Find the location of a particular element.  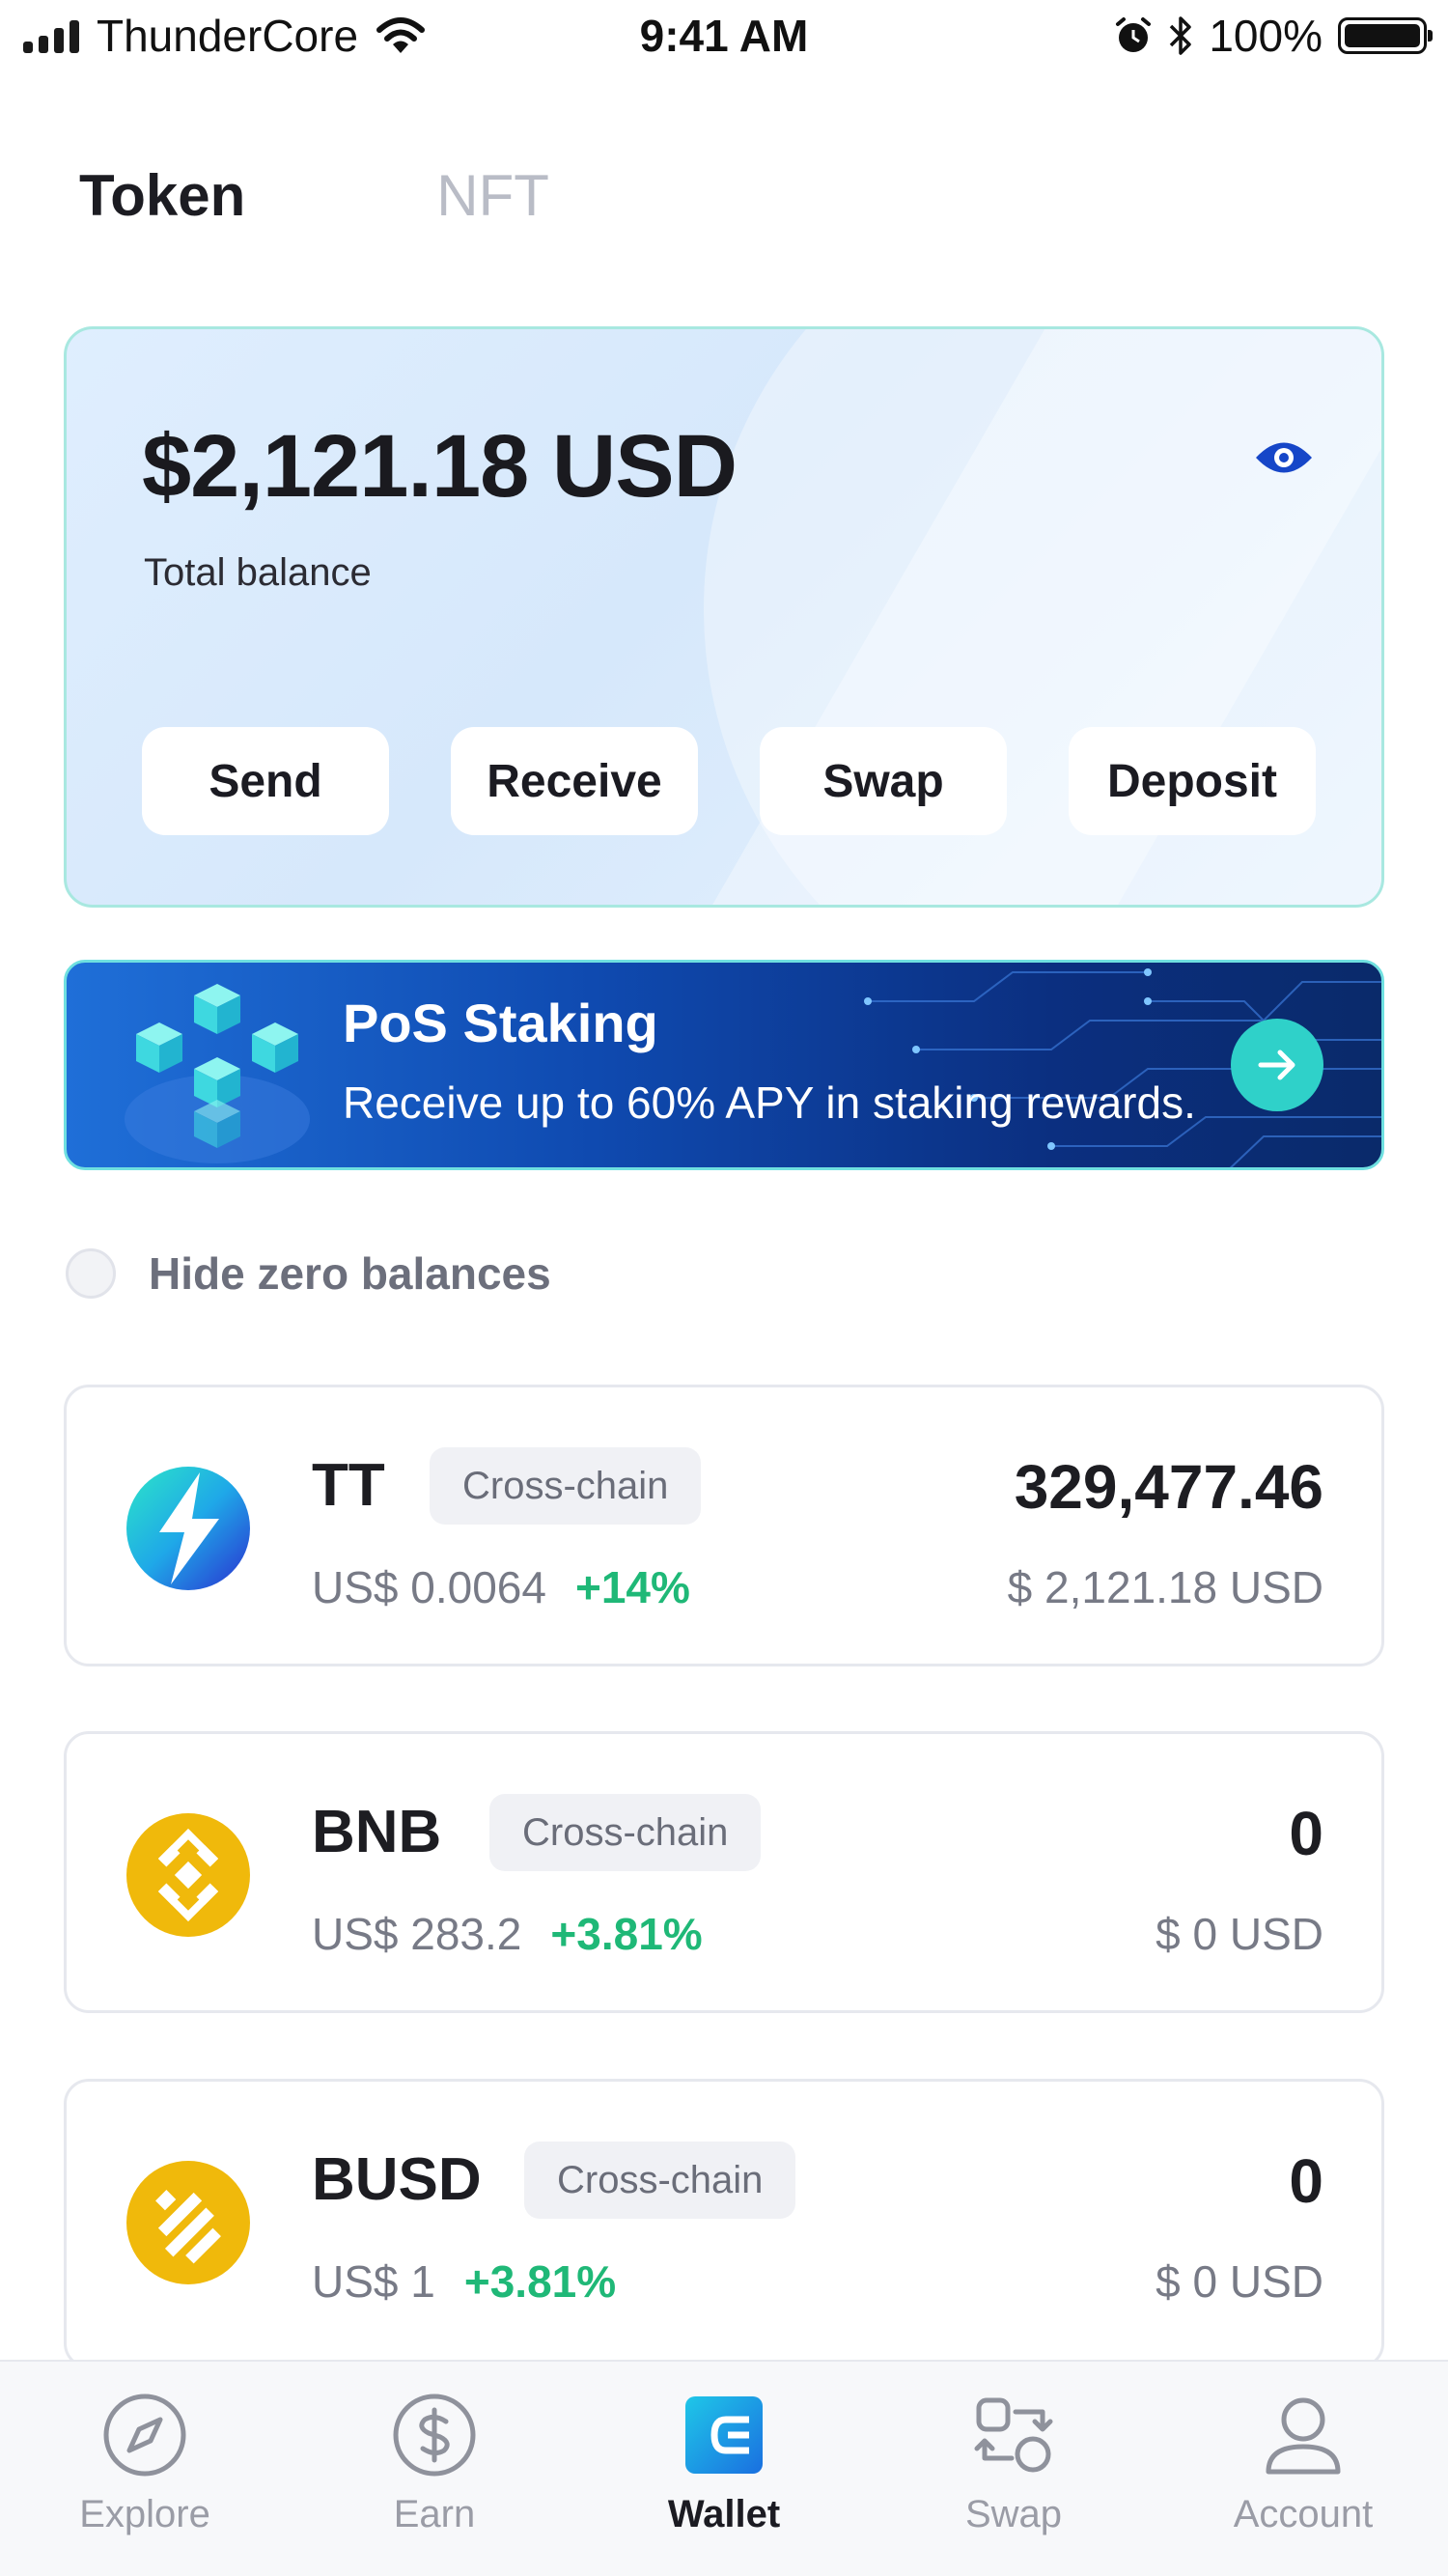

battery-icon is located at coordinates (1385, 36).